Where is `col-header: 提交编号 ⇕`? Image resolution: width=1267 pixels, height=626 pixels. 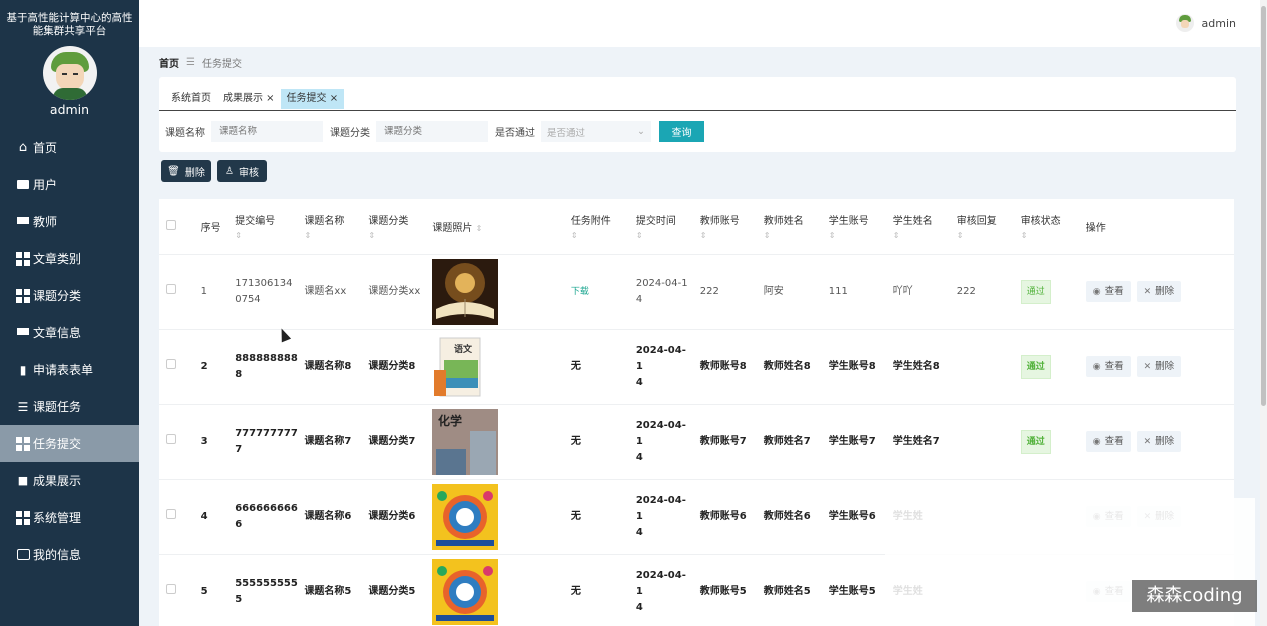 col-header: 提交编号 ⇕ is located at coordinates (263, 227).